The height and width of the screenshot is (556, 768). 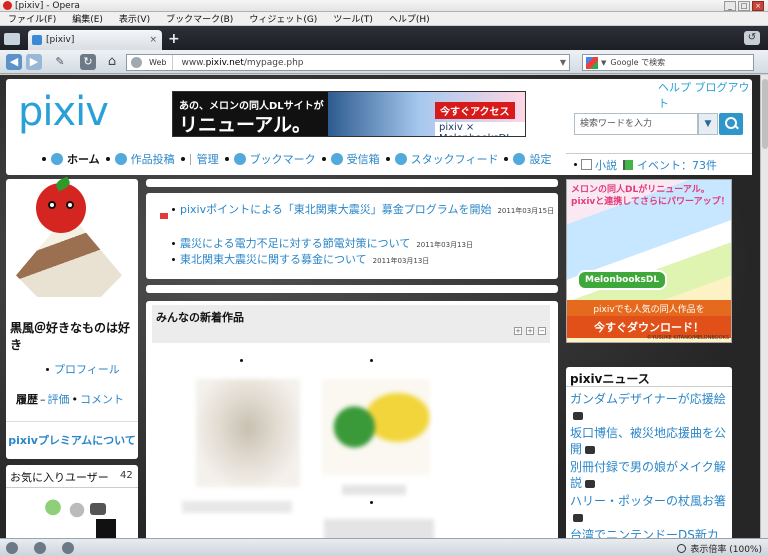 I want to click on history-links: 履歴 – 評価 • コメント, so click(x=70, y=399).